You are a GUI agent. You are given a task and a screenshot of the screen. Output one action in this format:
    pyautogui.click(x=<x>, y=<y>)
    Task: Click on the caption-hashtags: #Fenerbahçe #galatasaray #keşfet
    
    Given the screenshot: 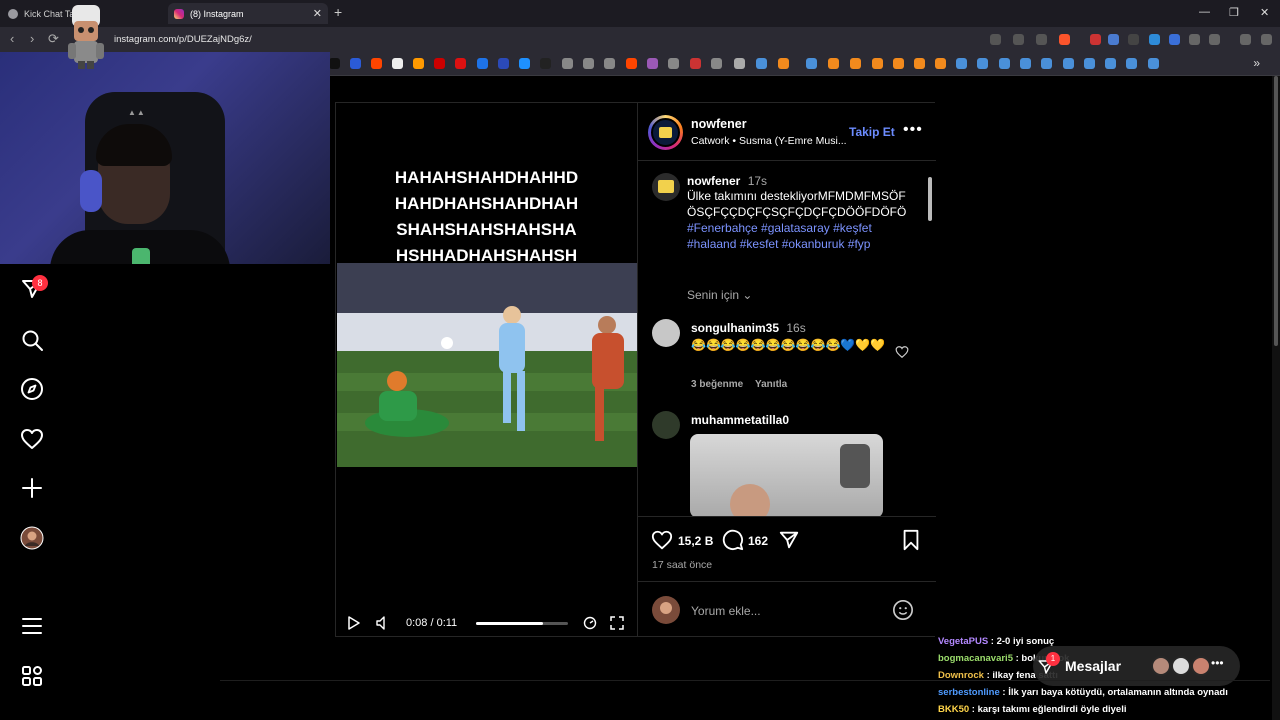 What is the action you would take?
    pyautogui.click(x=801, y=228)
    